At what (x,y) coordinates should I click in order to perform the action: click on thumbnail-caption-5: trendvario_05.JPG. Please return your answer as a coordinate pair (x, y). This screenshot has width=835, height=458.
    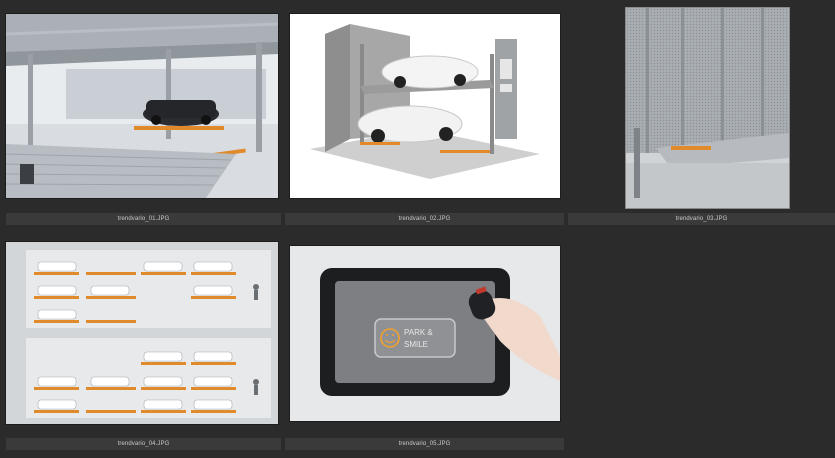
    Looking at the image, I should click on (424, 444).